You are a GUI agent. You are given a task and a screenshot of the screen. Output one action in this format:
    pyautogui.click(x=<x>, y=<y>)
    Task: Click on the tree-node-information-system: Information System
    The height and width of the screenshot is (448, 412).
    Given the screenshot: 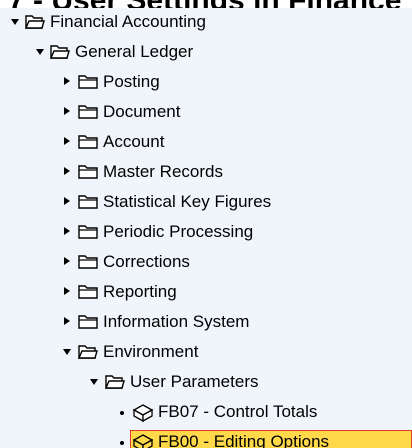 What is the action you would take?
    pyautogui.click(x=206, y=323)
    